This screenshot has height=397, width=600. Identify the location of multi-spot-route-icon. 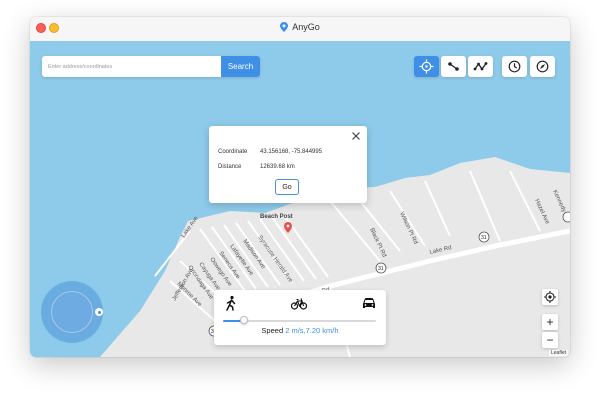
(480, 66).